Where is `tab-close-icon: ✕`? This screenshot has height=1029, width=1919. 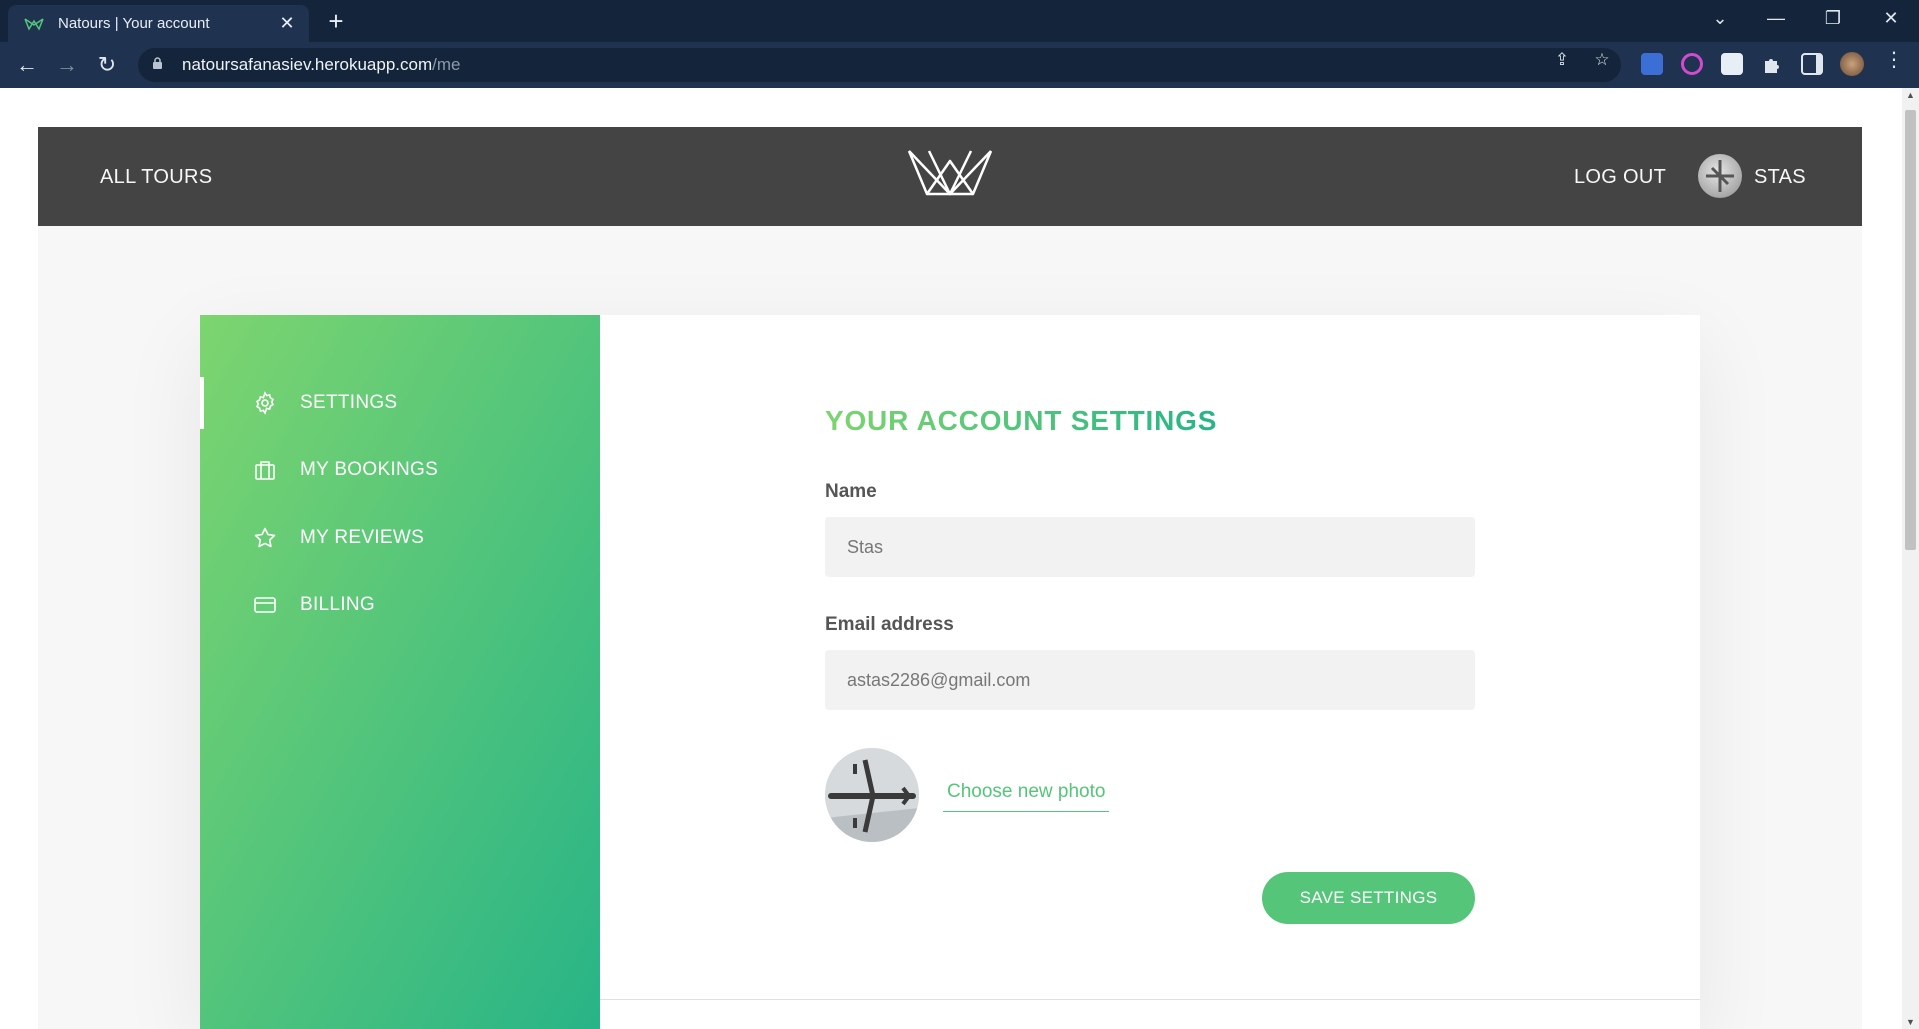
tab-close-icon: ✕ is located at coordinates (287, 23).